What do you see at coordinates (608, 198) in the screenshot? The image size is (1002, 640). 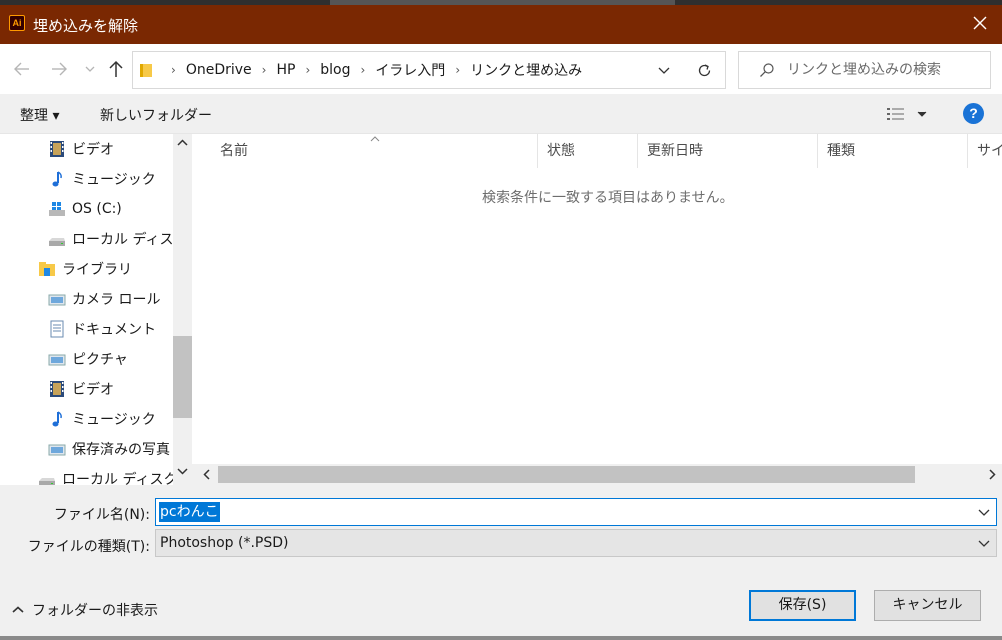 I see `empty-results-message: 検索条件に一致する項目はありません。` at bounding box center [608, 198].